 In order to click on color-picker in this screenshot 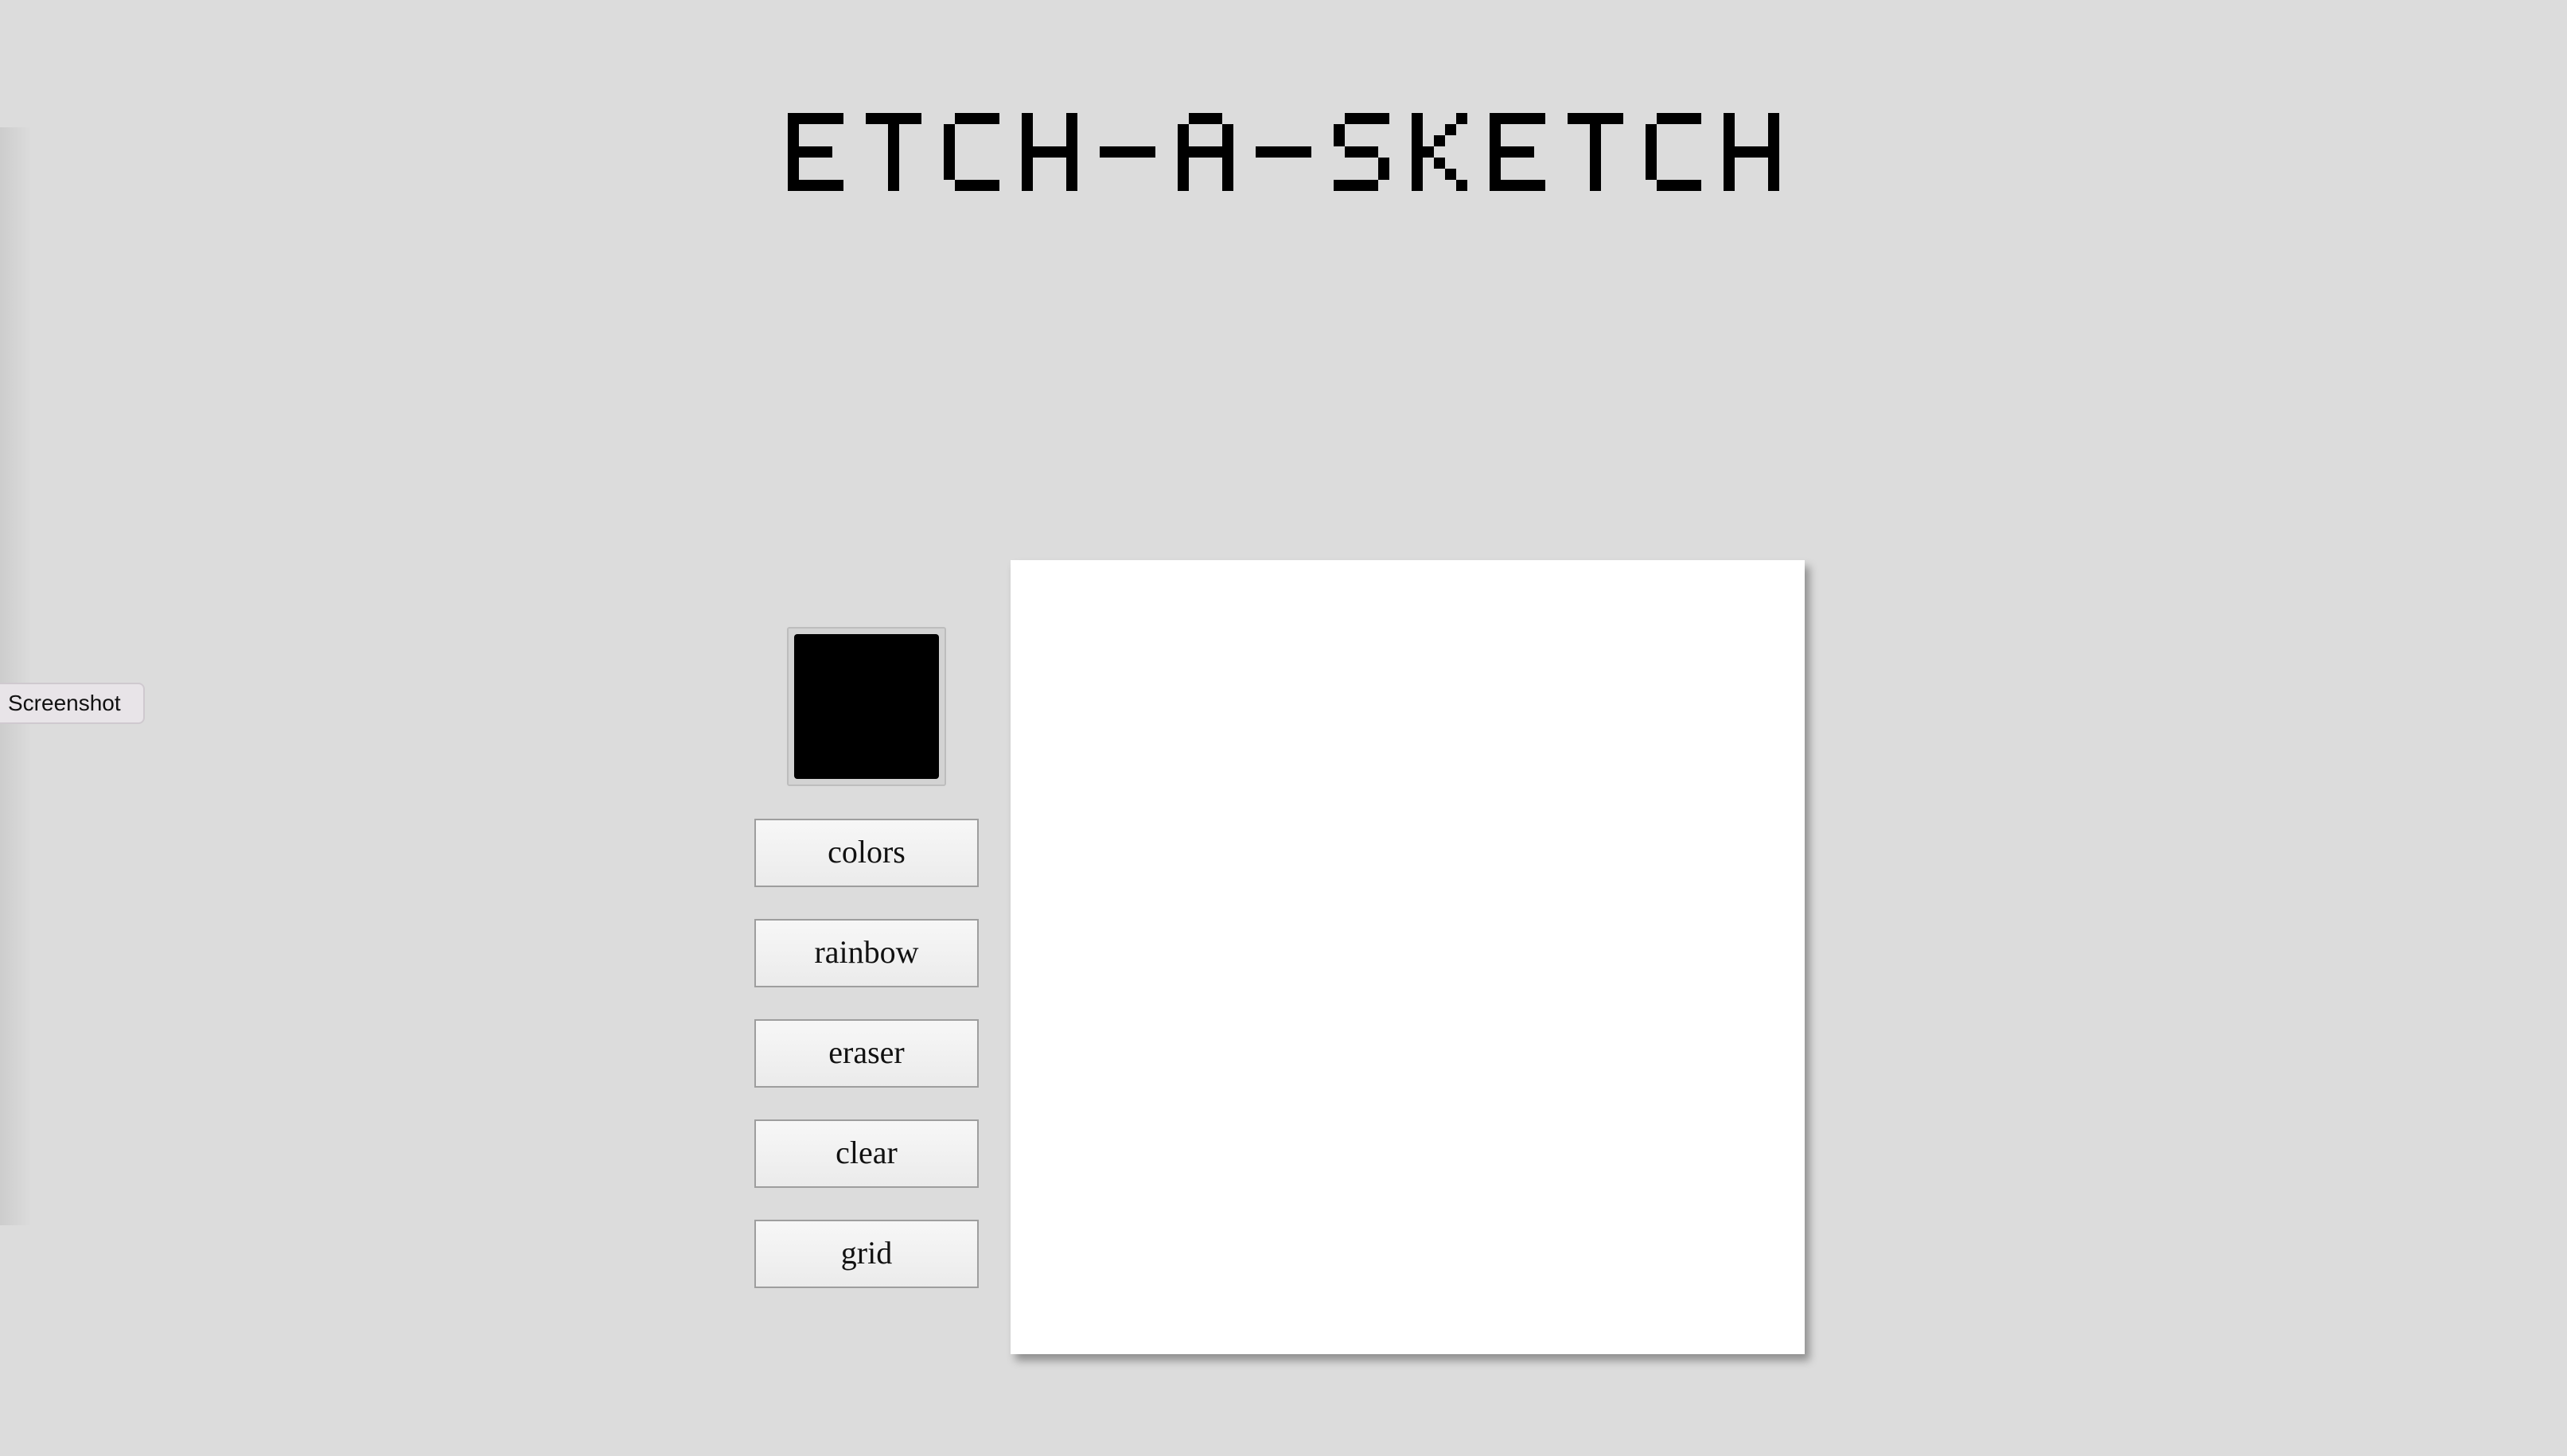, I will do `click(867, 706)`.